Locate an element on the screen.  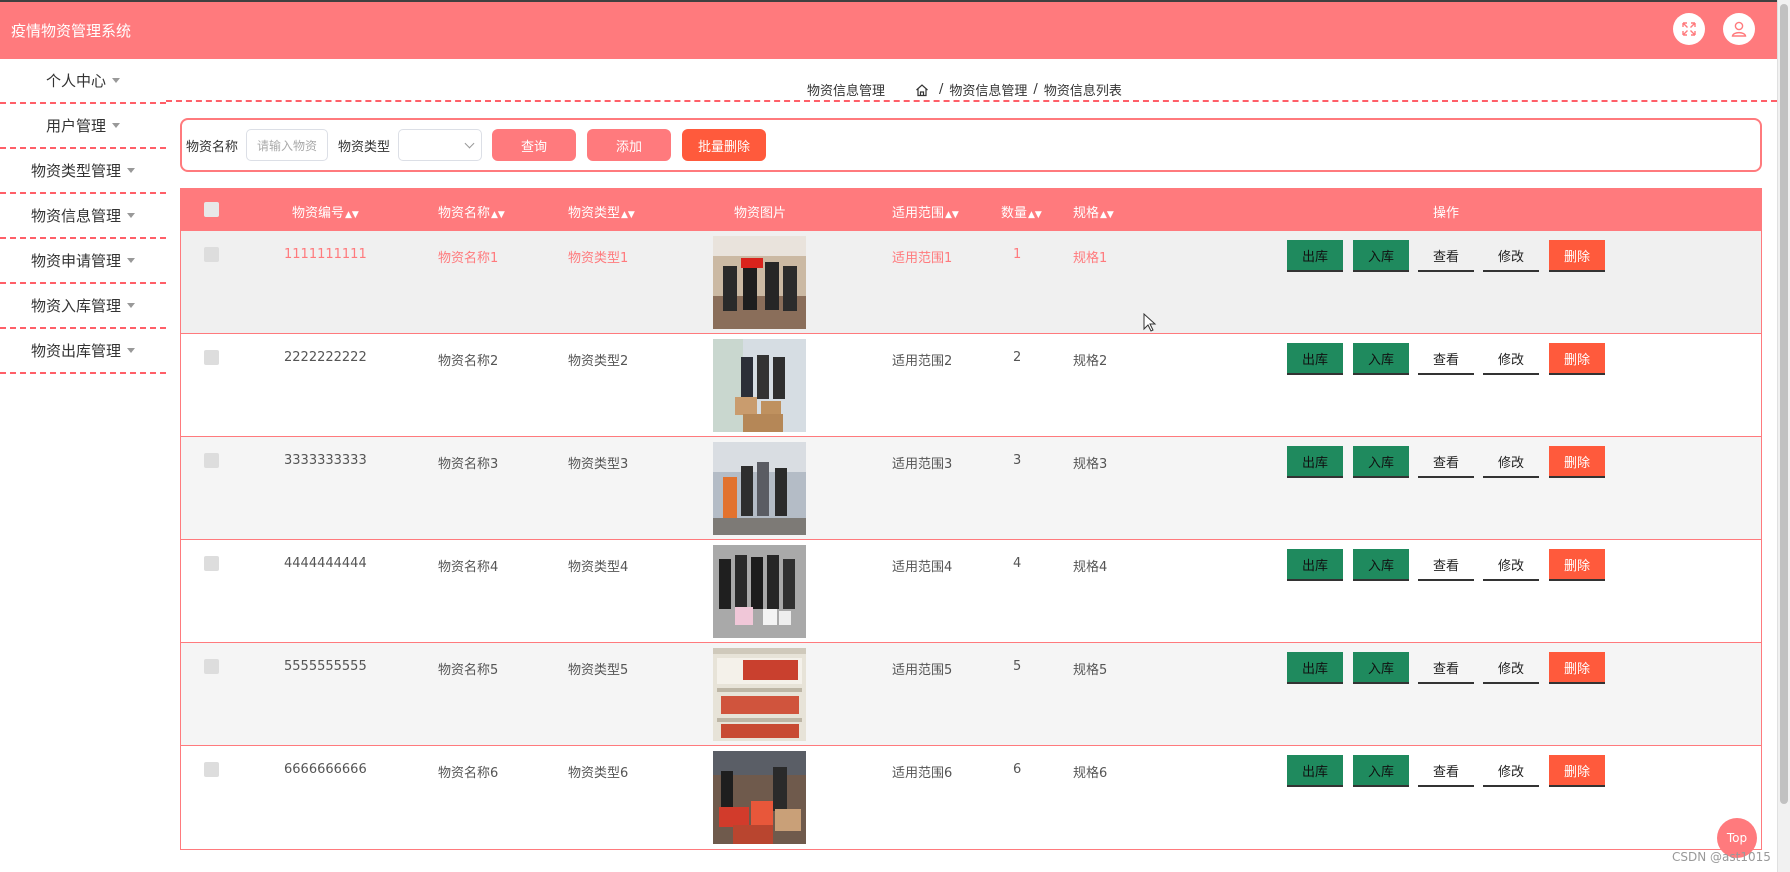
column-header-quantity: 数量▲▼ is located at coordinates (1021, 211).